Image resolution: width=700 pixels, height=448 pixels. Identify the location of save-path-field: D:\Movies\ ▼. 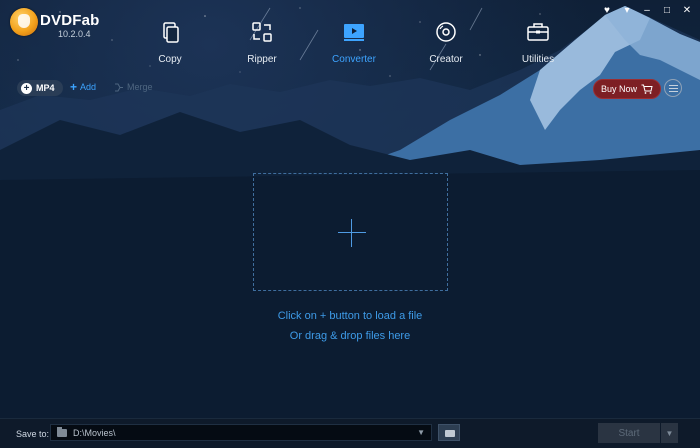
(241, 432).